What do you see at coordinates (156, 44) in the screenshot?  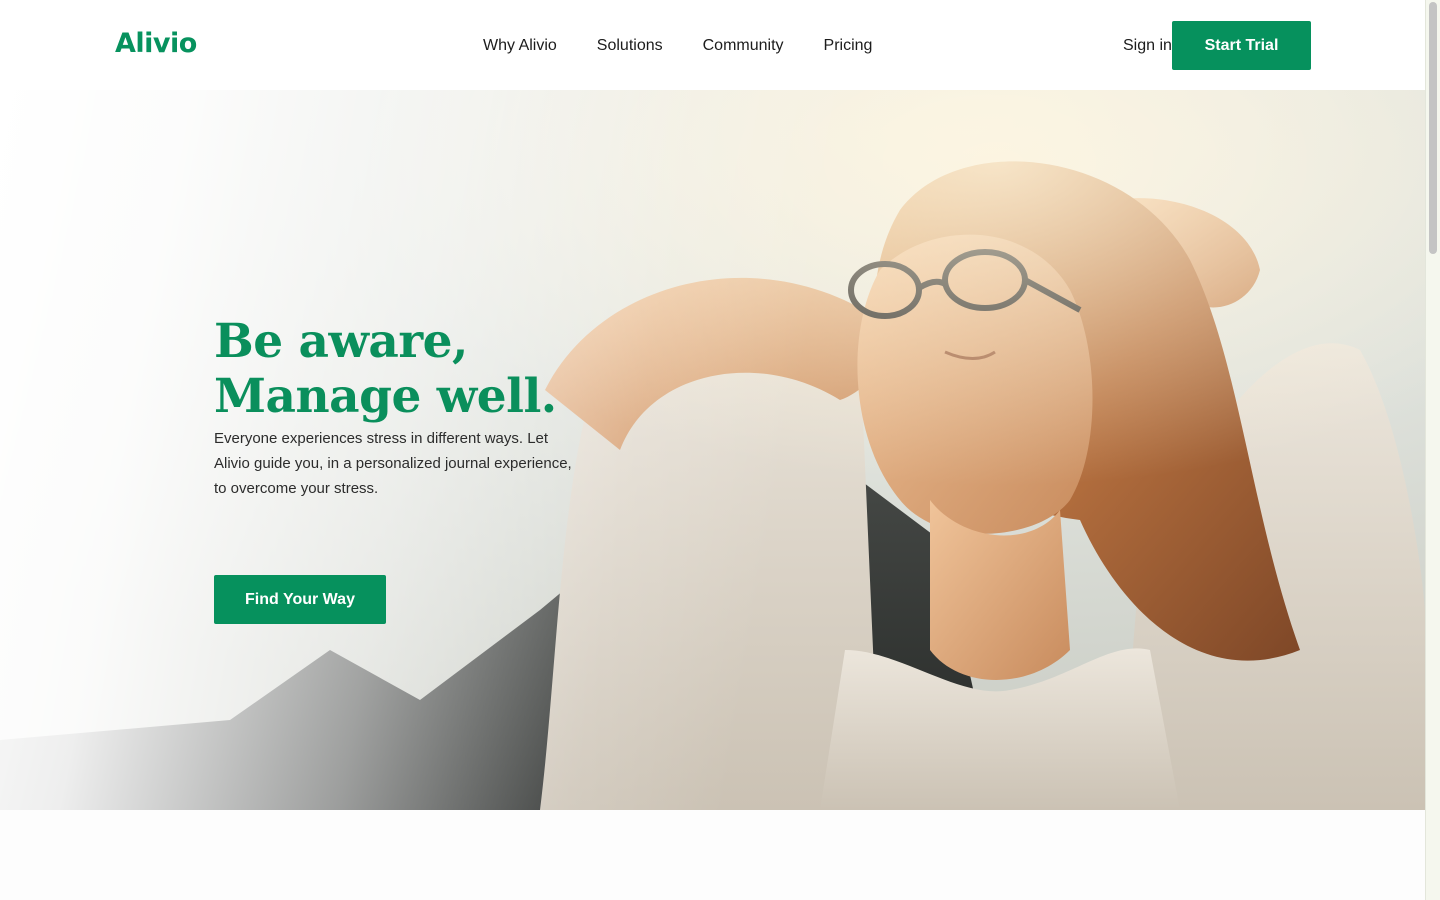 I see `brand-logo: Alivio` at bounding box center [156, 44].